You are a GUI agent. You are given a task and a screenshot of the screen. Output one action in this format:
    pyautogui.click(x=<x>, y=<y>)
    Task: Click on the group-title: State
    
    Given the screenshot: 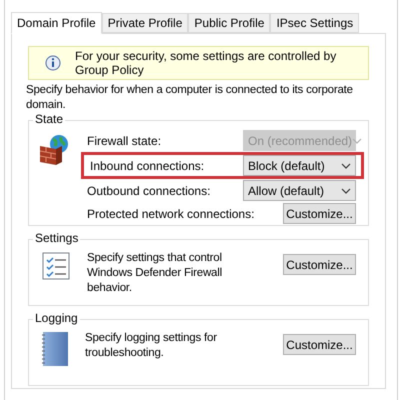 What is the action you would take?
    pyautogui.click(x=49, y=119)
    